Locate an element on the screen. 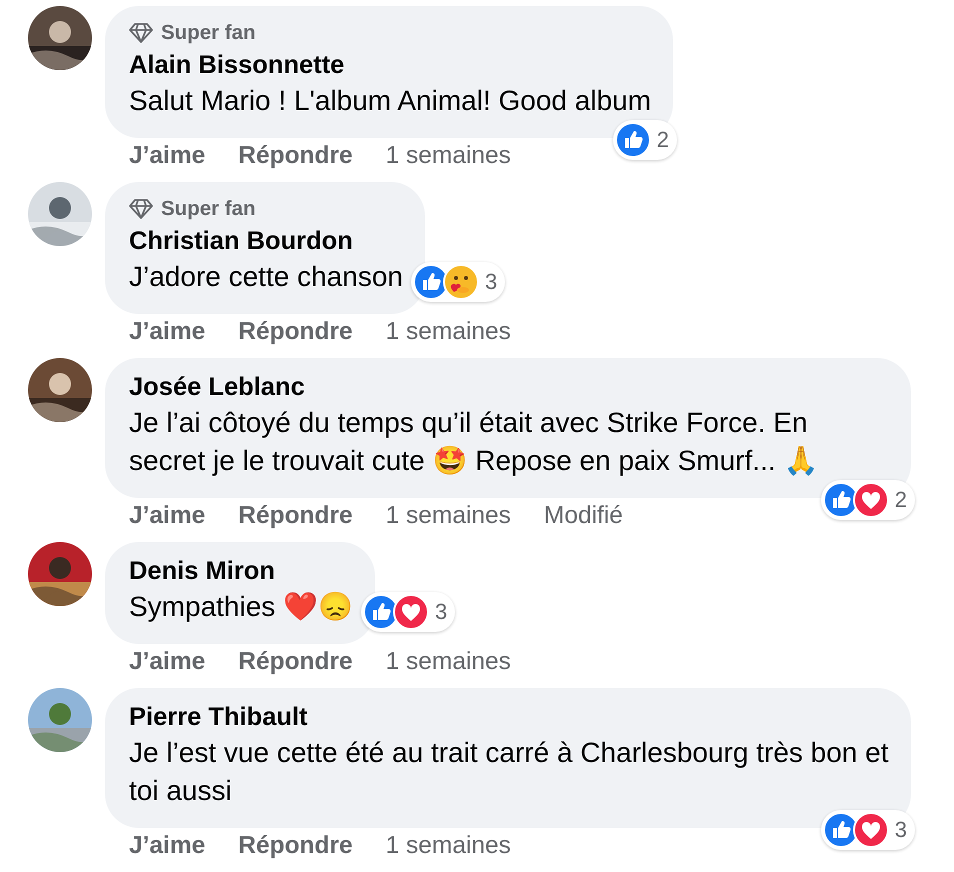 This screenshot has width=954, height=872. comment-text: Je l’ai côtoyé du temps qu’il était avec Strike Force. En secret je le trouvait cute 🤩 Repose en paix Smurf... 🙏 is located at coordinates (474, 442).